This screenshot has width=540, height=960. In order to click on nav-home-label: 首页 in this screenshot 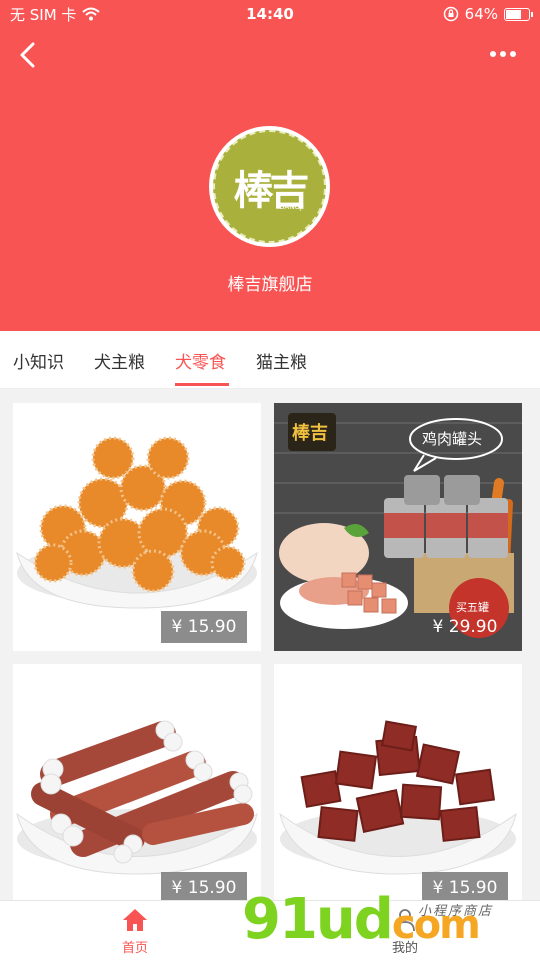, I will do `click(134, 948)`.